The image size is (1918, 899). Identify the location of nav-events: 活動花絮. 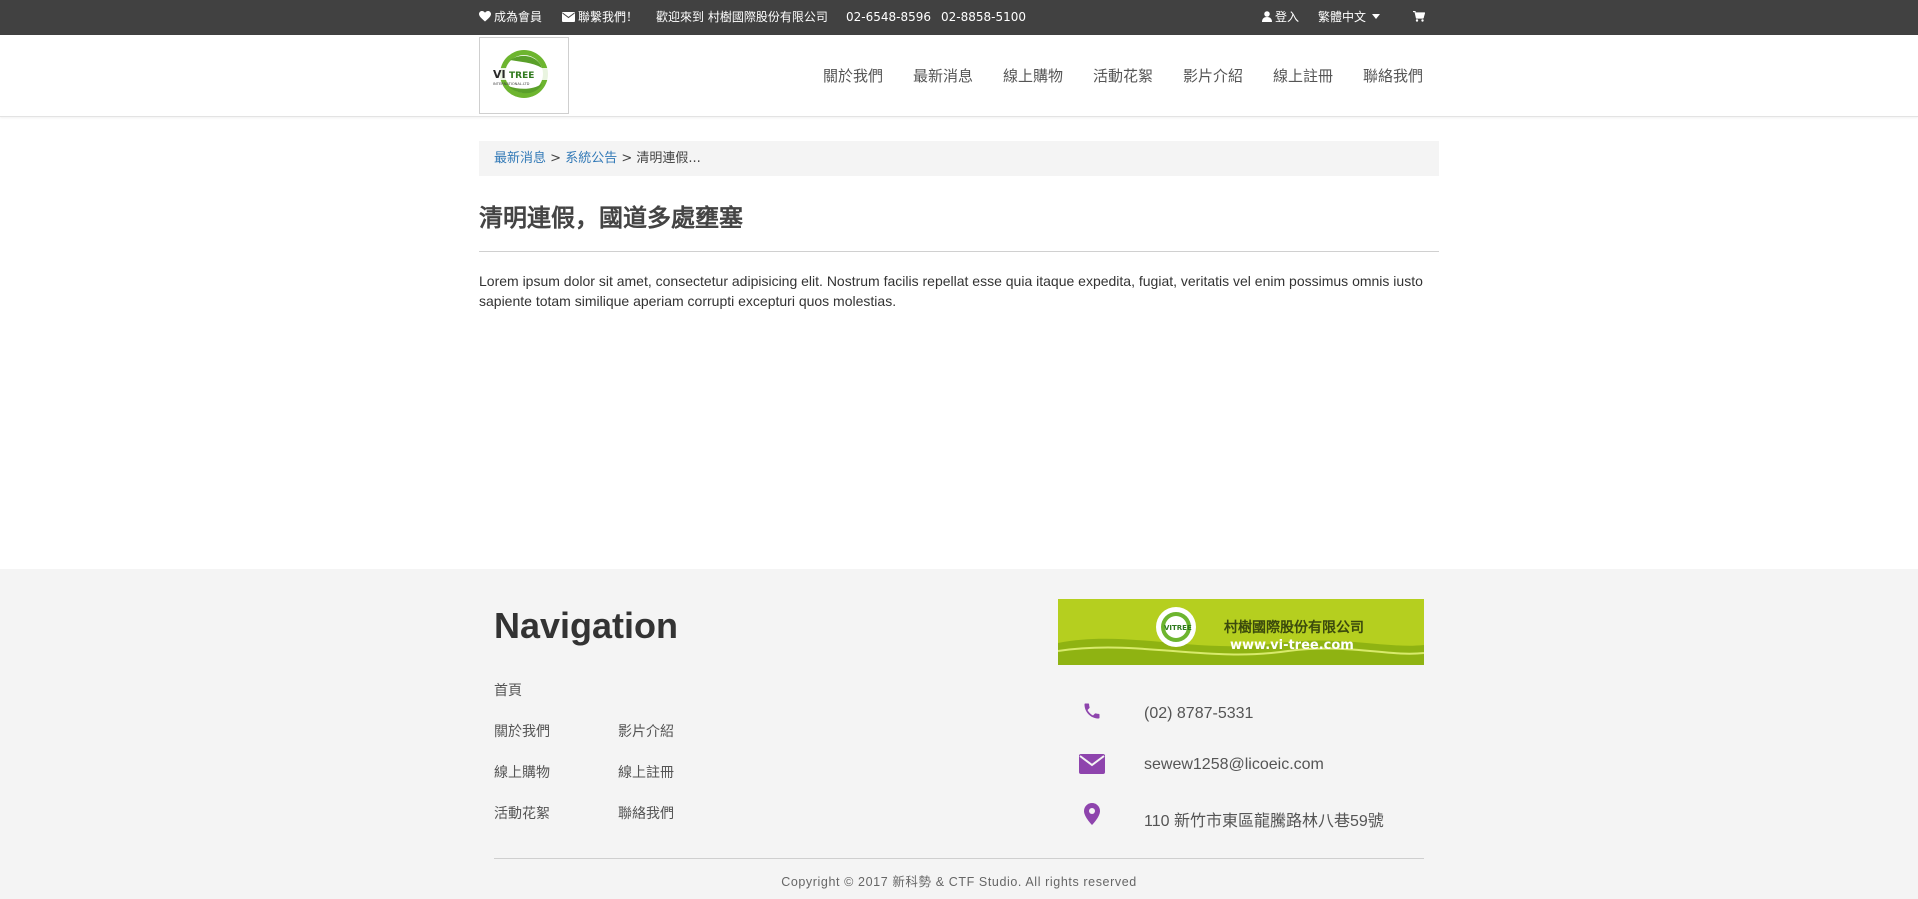
(1123, 75).